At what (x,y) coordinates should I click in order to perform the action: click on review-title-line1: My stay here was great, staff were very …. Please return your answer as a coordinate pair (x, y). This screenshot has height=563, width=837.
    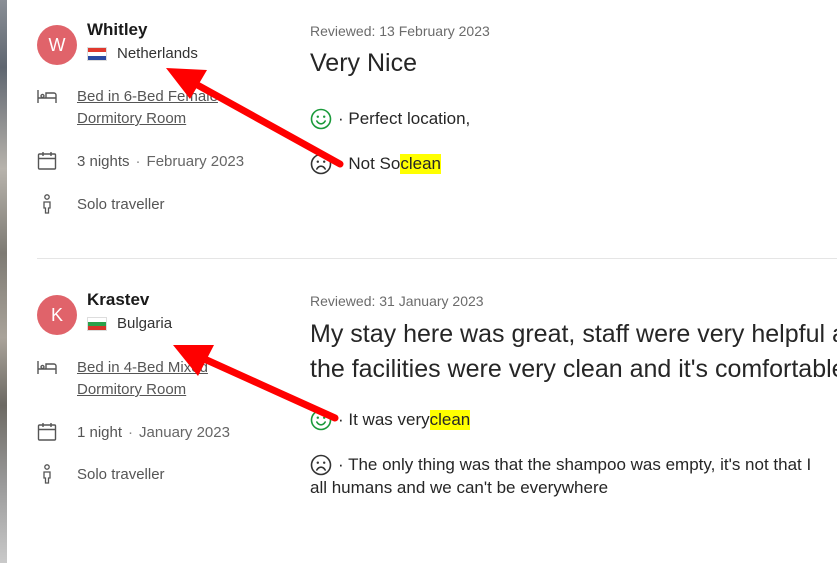
    Looking at the image, I should click on (573, 334).